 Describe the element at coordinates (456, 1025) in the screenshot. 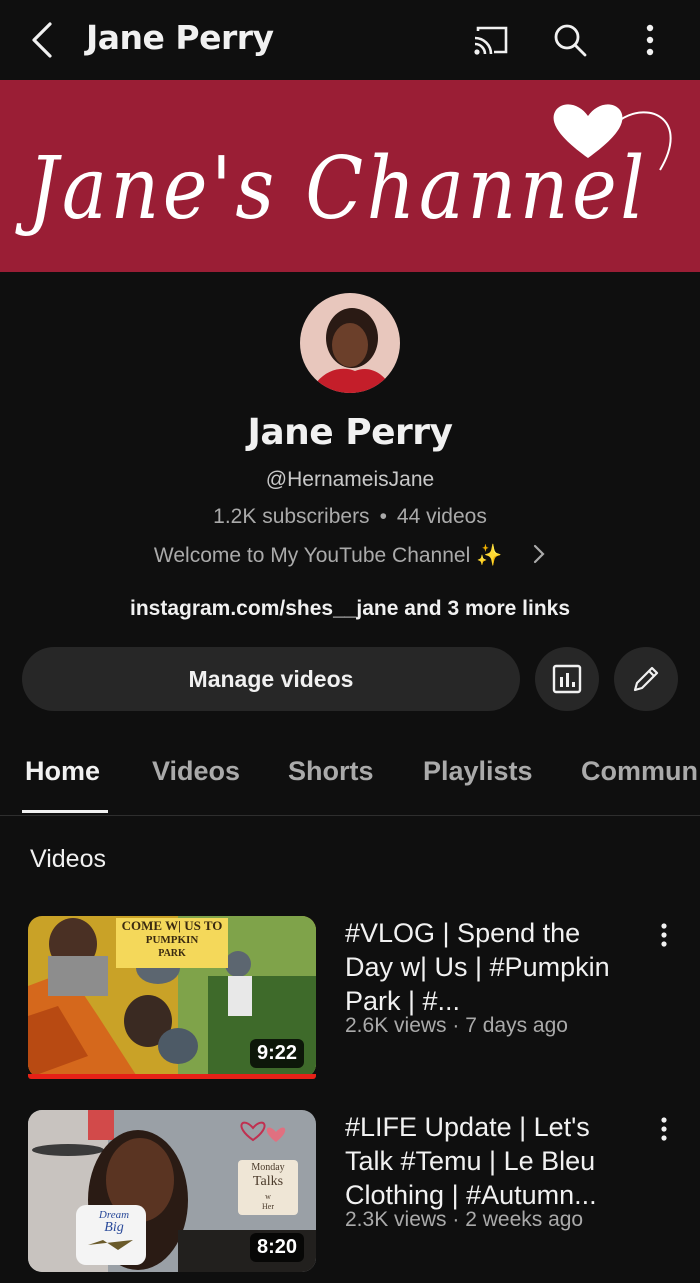

I see `video-meta: 2.6K views · 7 days ago` at that location.